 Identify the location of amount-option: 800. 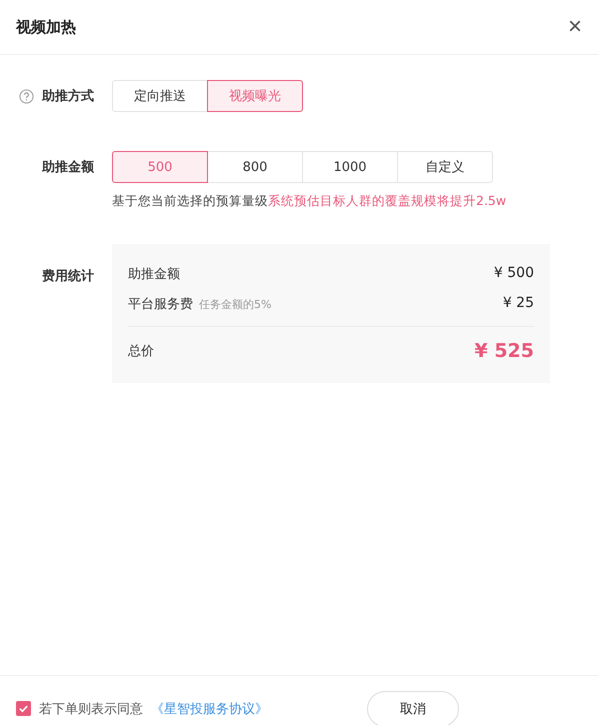
(255, 167).